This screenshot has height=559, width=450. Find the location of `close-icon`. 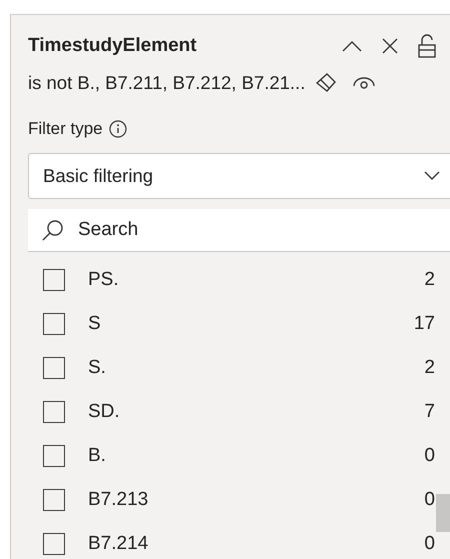

close-icon is located at coordinates (390, 46).